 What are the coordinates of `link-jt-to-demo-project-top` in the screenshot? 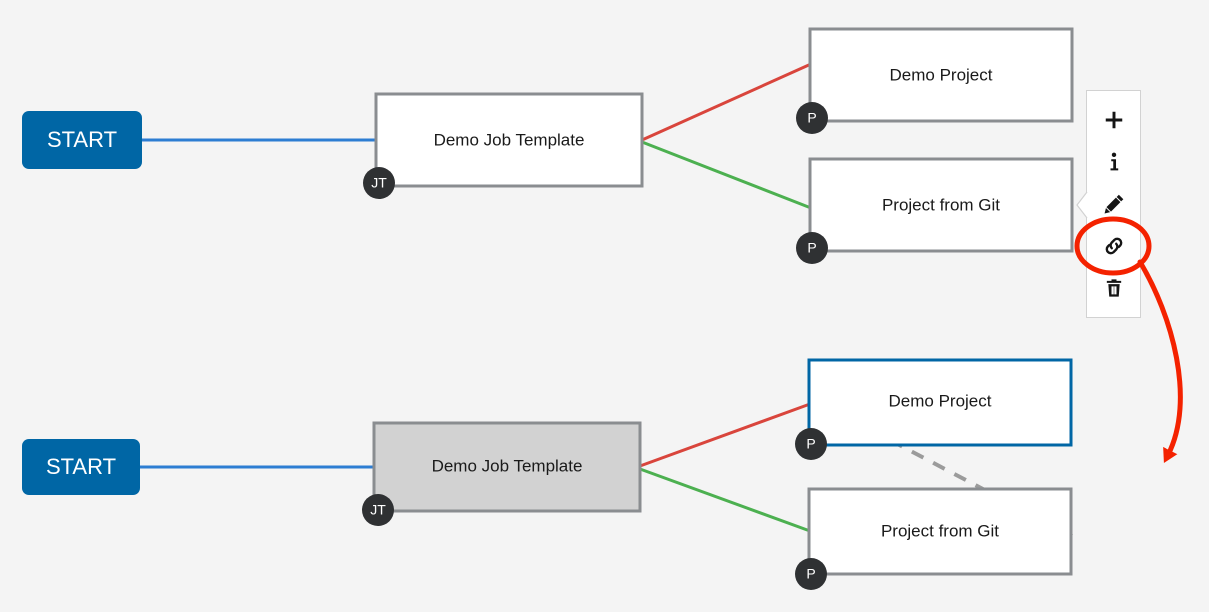 It's located at (726, 102).